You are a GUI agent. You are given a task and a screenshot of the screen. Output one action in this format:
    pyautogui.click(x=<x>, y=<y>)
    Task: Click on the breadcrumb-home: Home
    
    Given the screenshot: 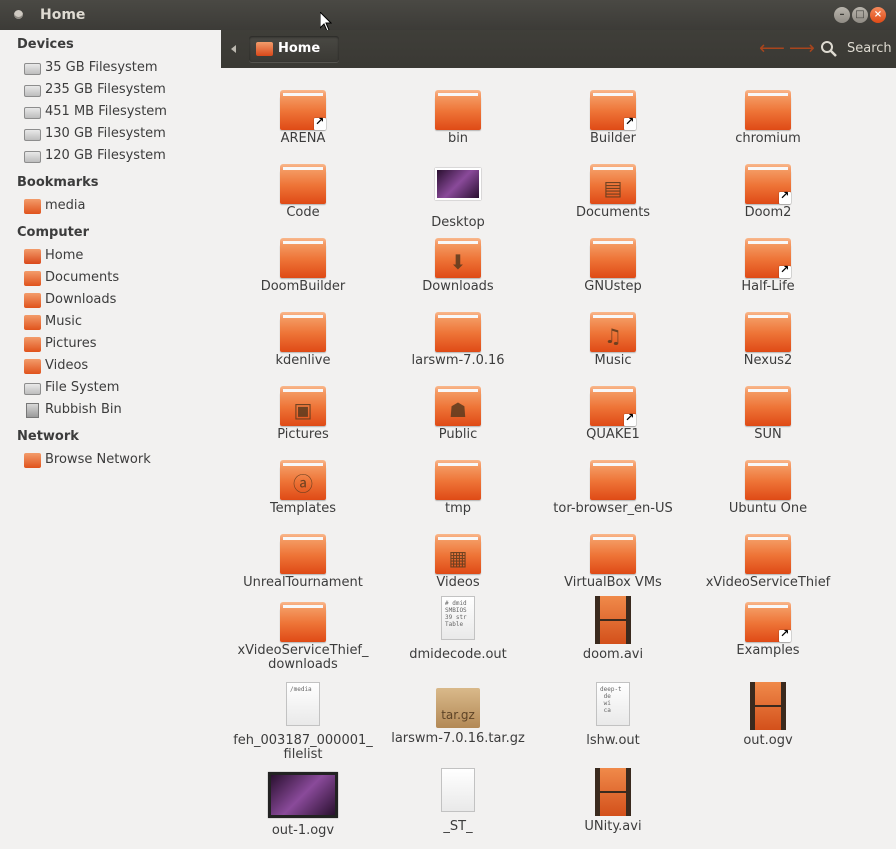 What is the action you would take?
    pyautogui.click(x=294, y=49)
    